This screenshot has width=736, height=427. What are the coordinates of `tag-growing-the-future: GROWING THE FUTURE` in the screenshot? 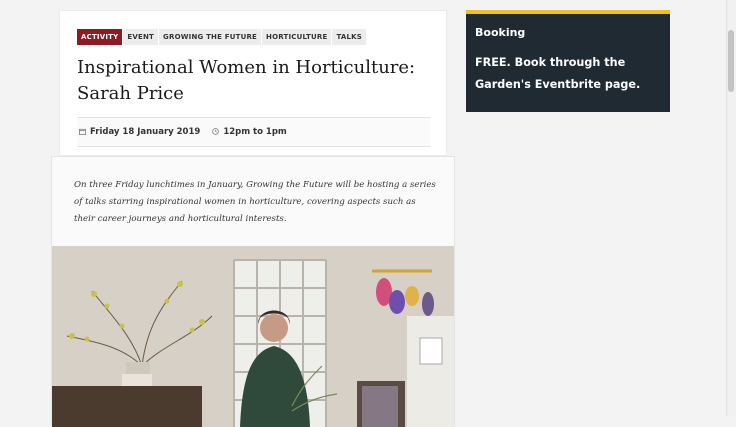 It's located at (210, 37).